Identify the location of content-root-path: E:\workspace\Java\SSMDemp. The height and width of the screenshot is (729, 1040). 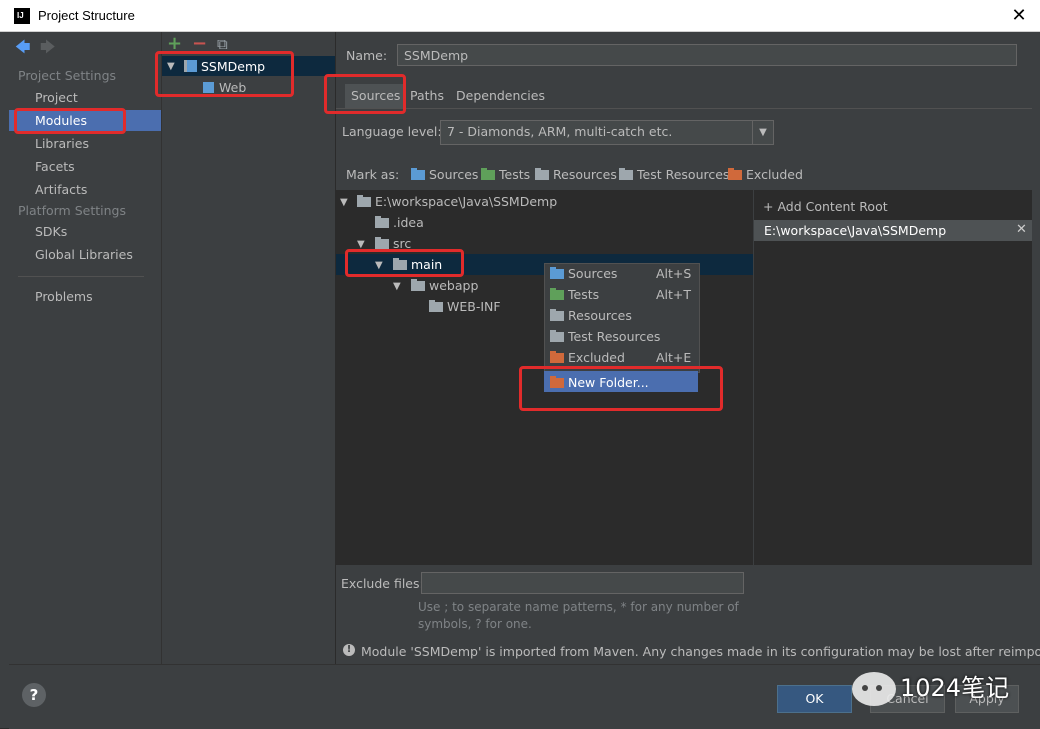
(855, 230).